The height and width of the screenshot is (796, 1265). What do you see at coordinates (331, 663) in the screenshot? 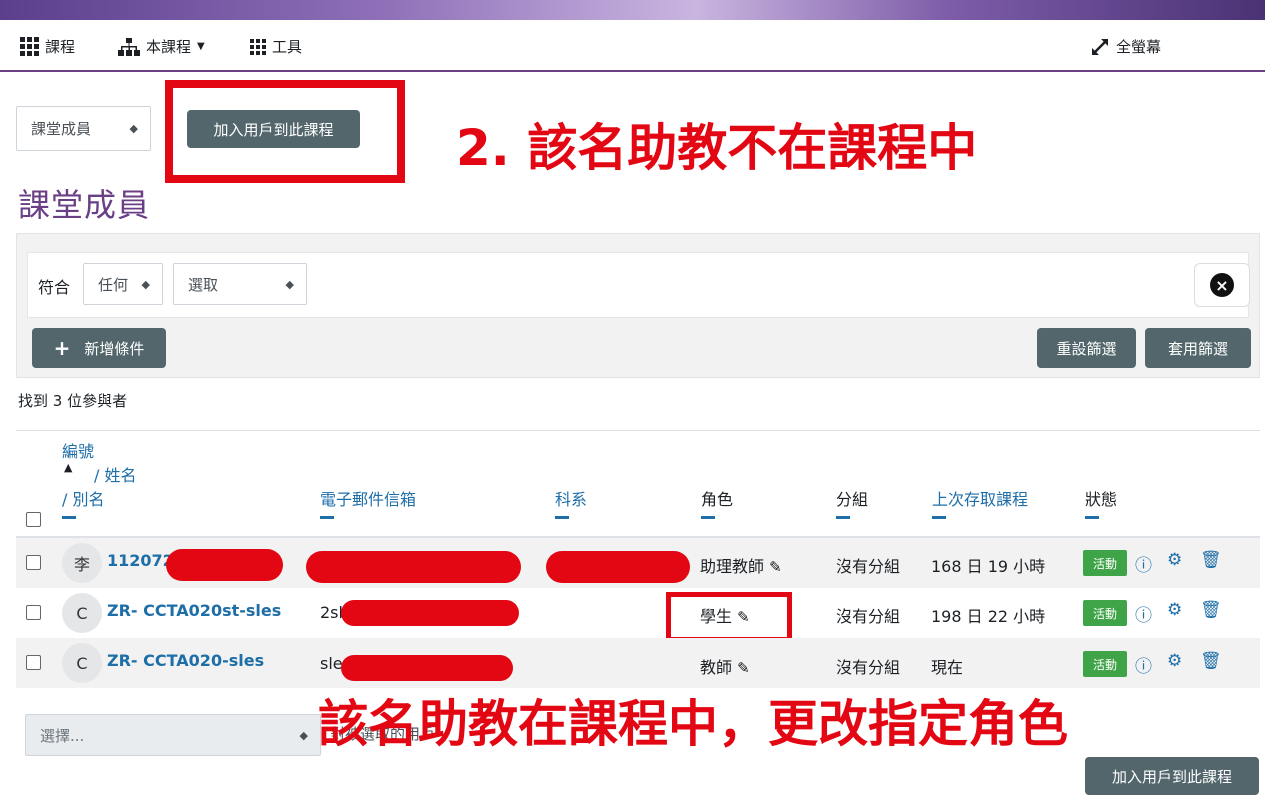
I see `email-cell: sle` at bounding box center [331, 663].